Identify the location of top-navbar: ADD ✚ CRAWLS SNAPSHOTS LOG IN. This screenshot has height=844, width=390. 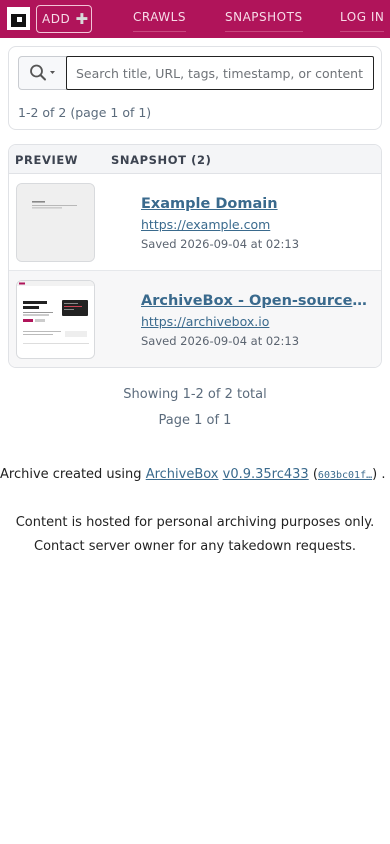
(195, 19).